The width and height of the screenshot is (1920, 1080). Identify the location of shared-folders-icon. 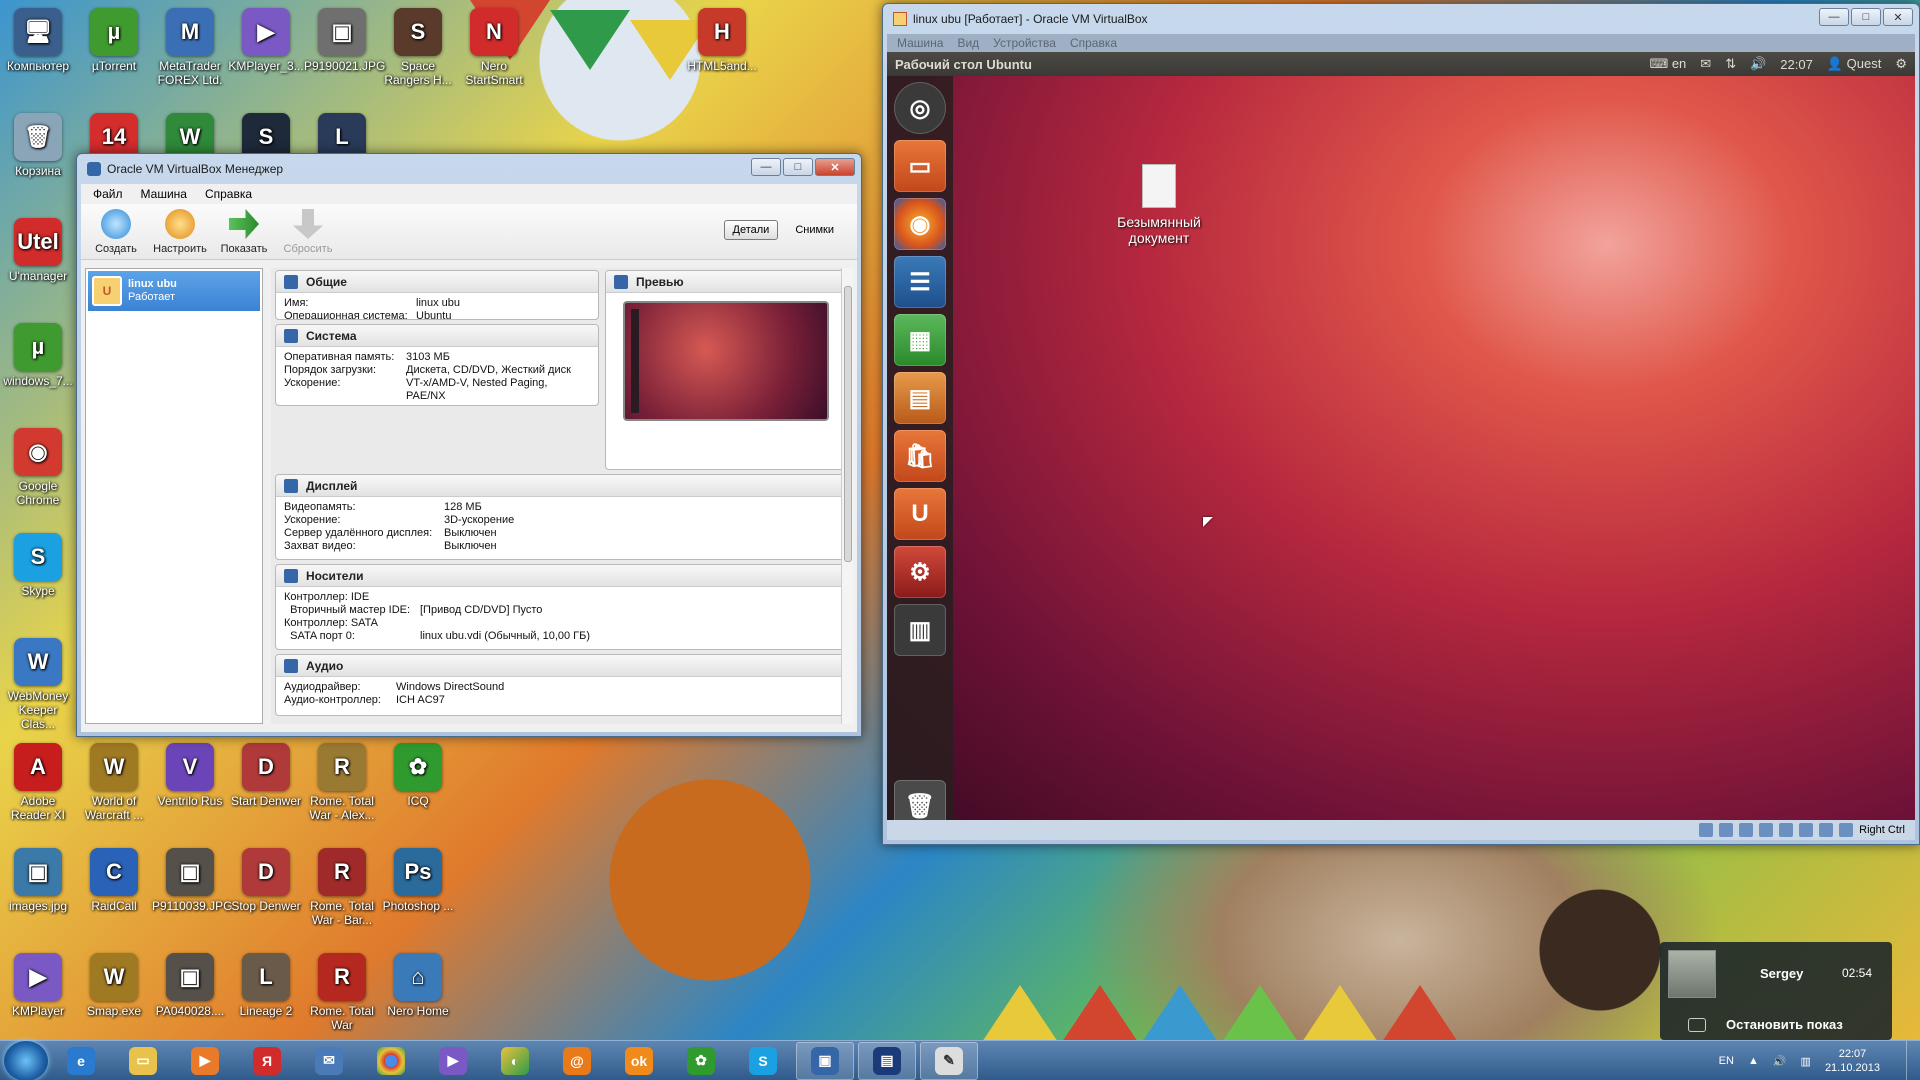
(1766, 830).